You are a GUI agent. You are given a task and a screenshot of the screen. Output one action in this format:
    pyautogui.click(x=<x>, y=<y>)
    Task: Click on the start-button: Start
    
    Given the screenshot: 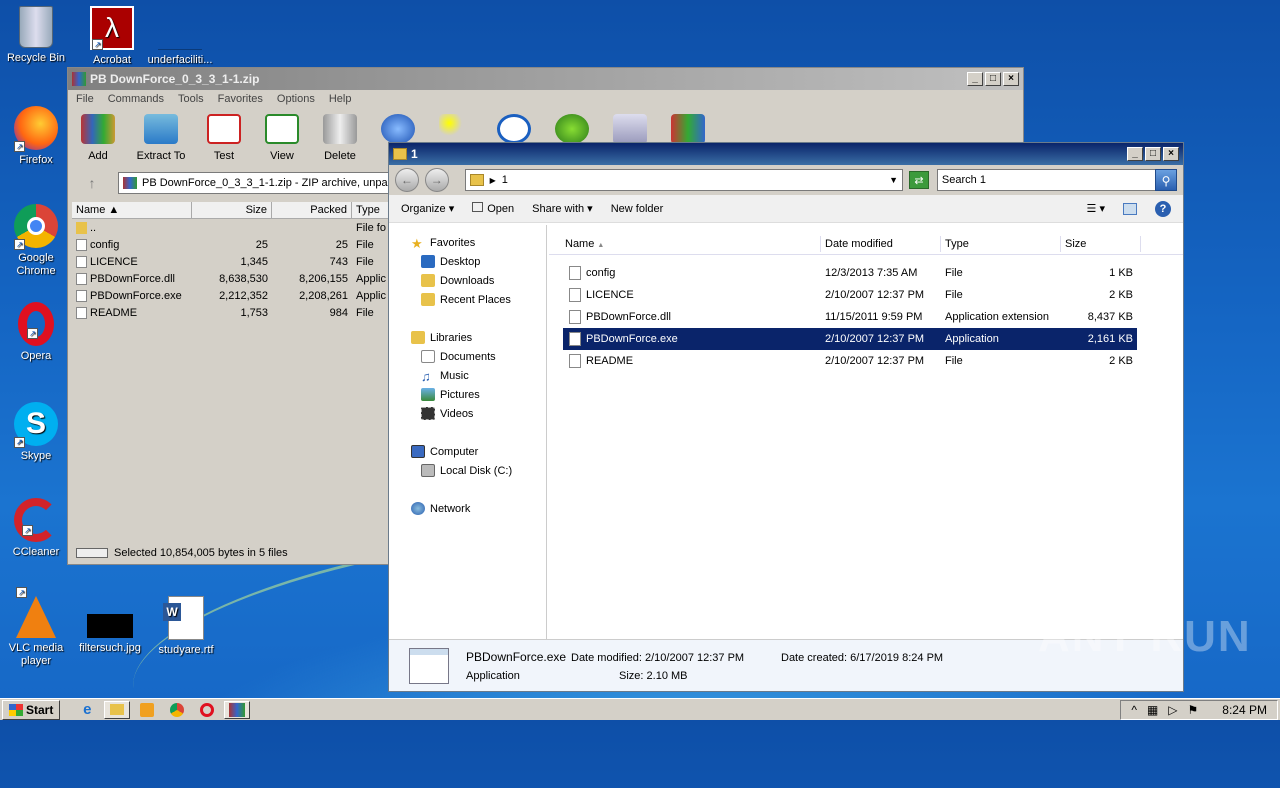 What is the action you would take?
    pyautogui.click(x=31, y=709)
    